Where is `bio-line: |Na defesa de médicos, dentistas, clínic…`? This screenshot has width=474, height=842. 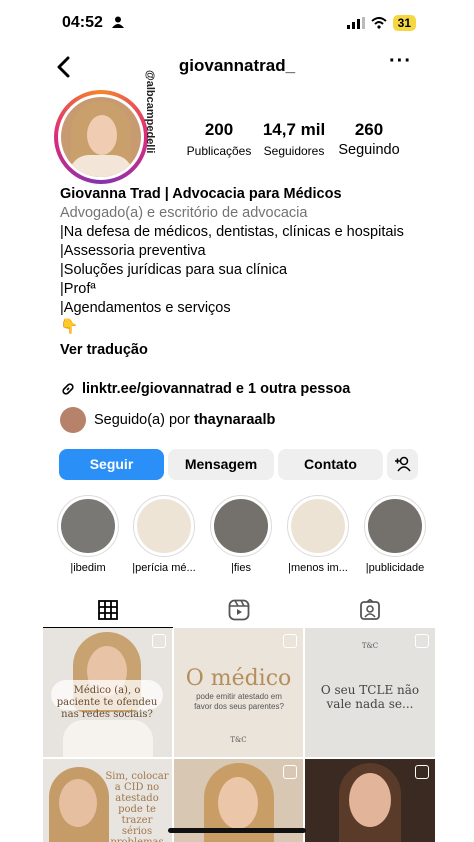
bio-line: |Na defesa de médicos, dentistas, clínic… is located at coordinates (232, 232).